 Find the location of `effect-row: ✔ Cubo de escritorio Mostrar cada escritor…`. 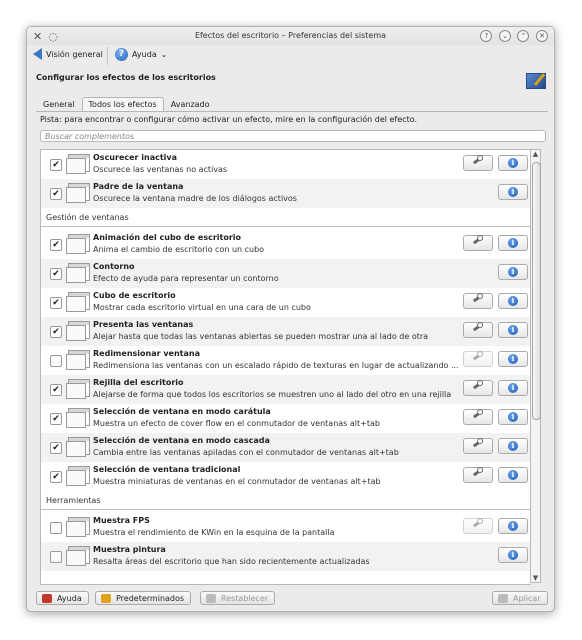

effect-row: ✔ Cubo de escritorio Mostrar cada escritor… is located at coordinates (286, 302).